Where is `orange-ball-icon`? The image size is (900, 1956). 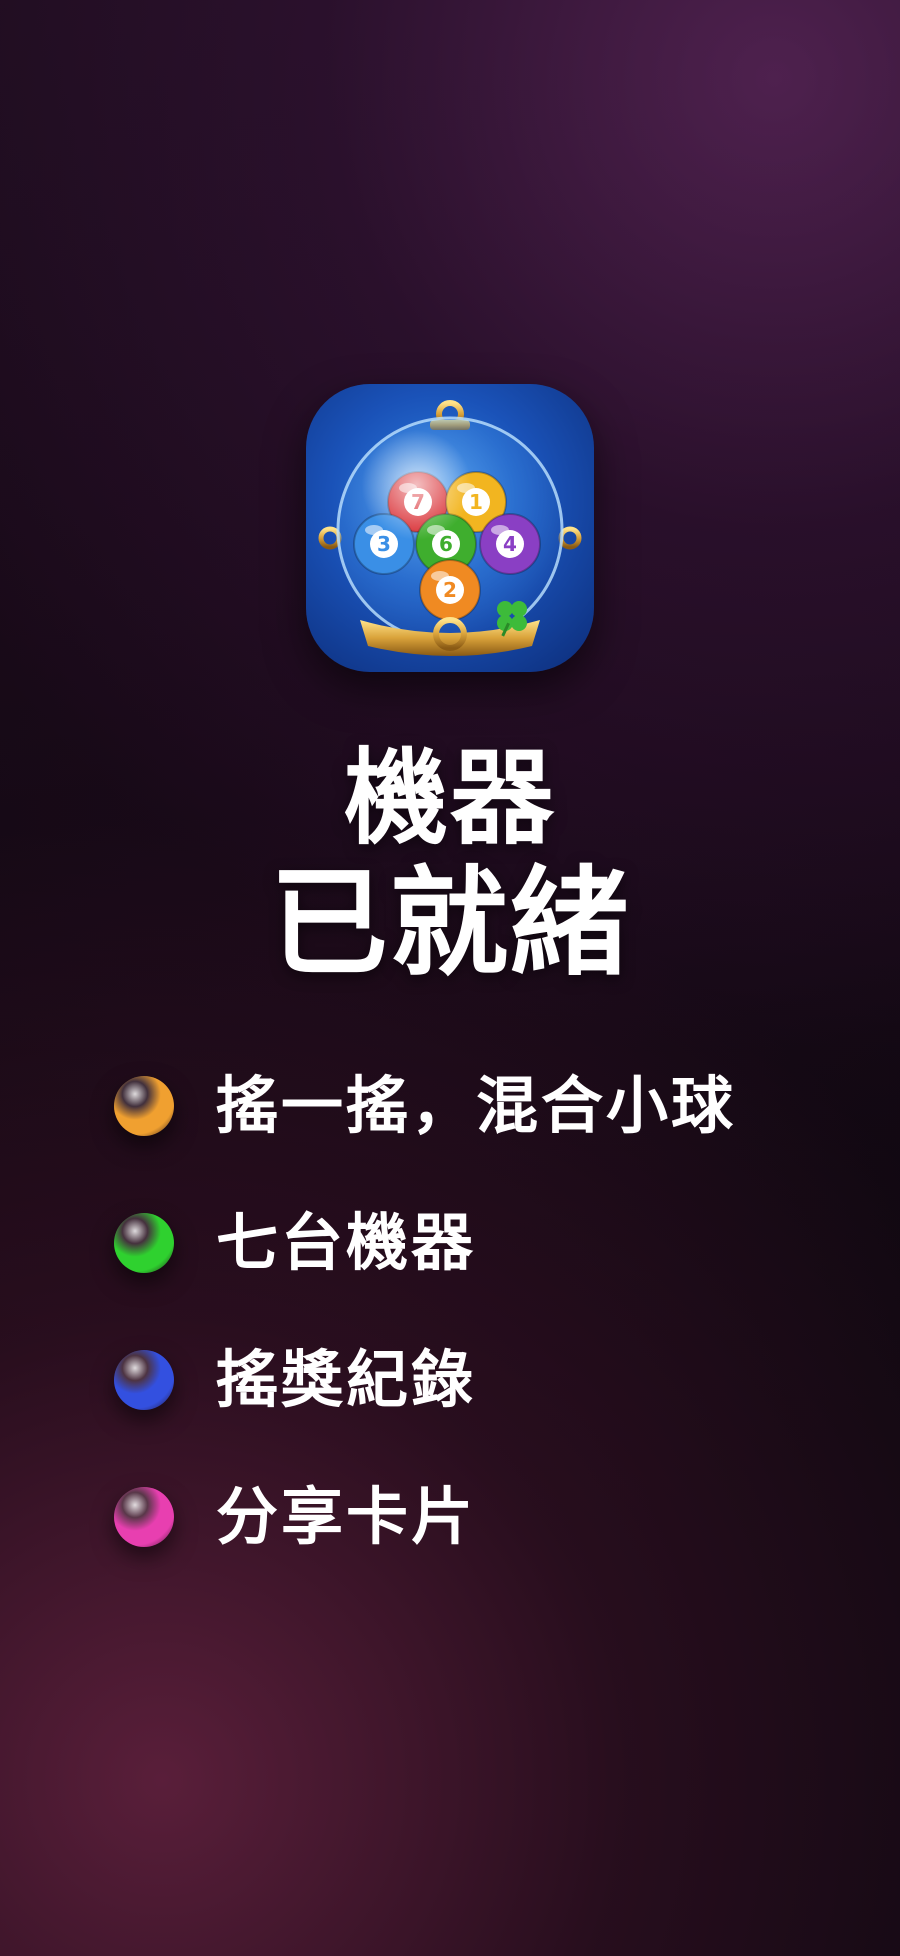 orange-ball-icon is located at coordinates (144, 1106).